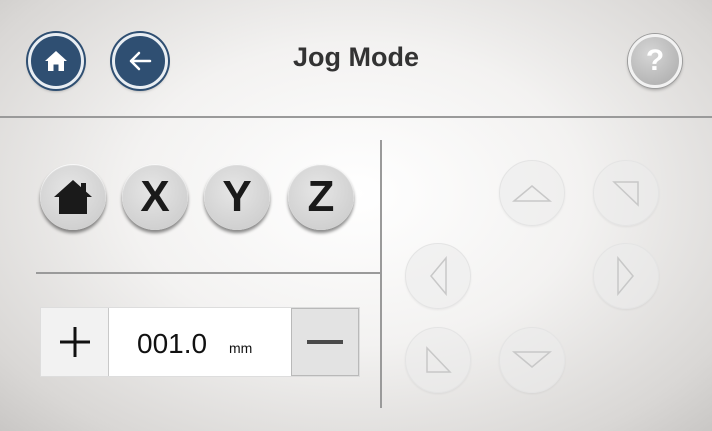  I want to click on jog-left-button, so click(438, 276).